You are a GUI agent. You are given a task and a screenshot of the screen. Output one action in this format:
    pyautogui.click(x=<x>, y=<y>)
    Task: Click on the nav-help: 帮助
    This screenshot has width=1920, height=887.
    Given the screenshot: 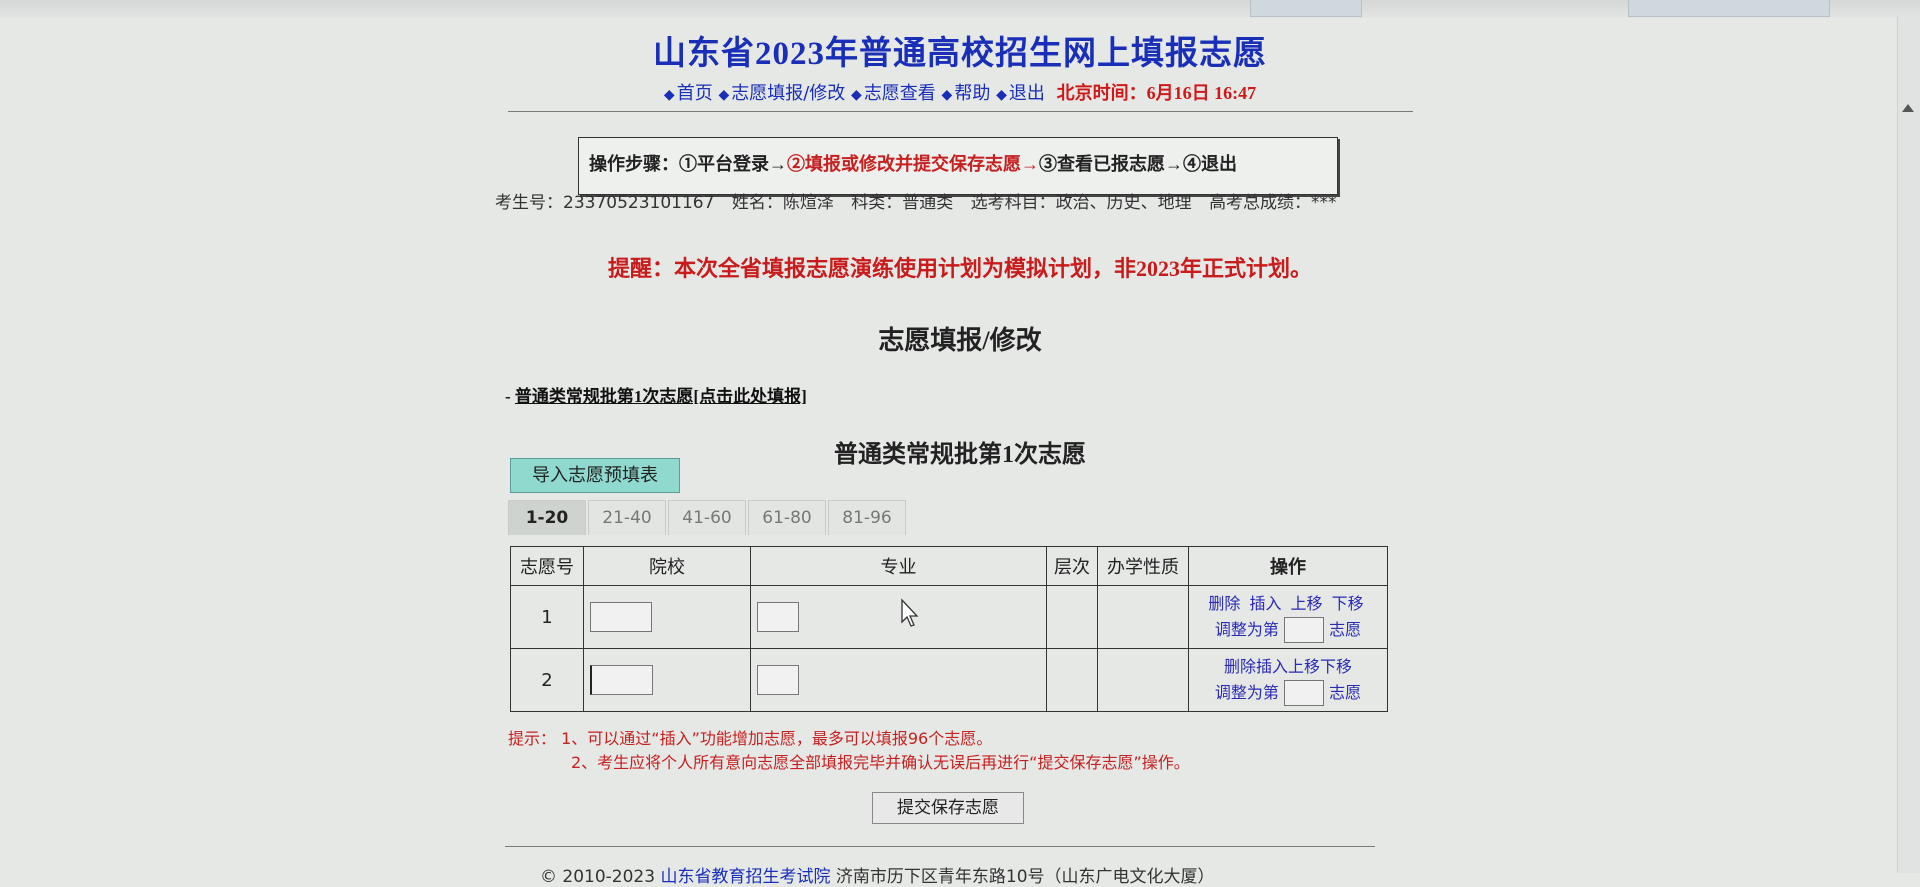 What is the action you would take?
    pyautogui.click(x=972, y=93)
    